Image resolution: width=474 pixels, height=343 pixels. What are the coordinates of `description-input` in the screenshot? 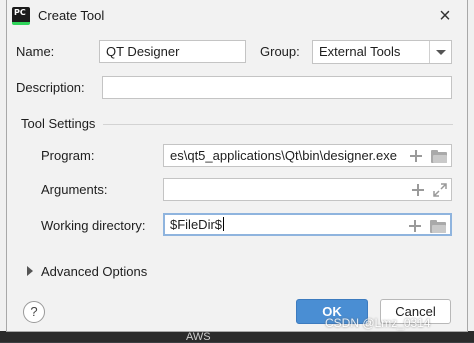 It's located at (277, 87).